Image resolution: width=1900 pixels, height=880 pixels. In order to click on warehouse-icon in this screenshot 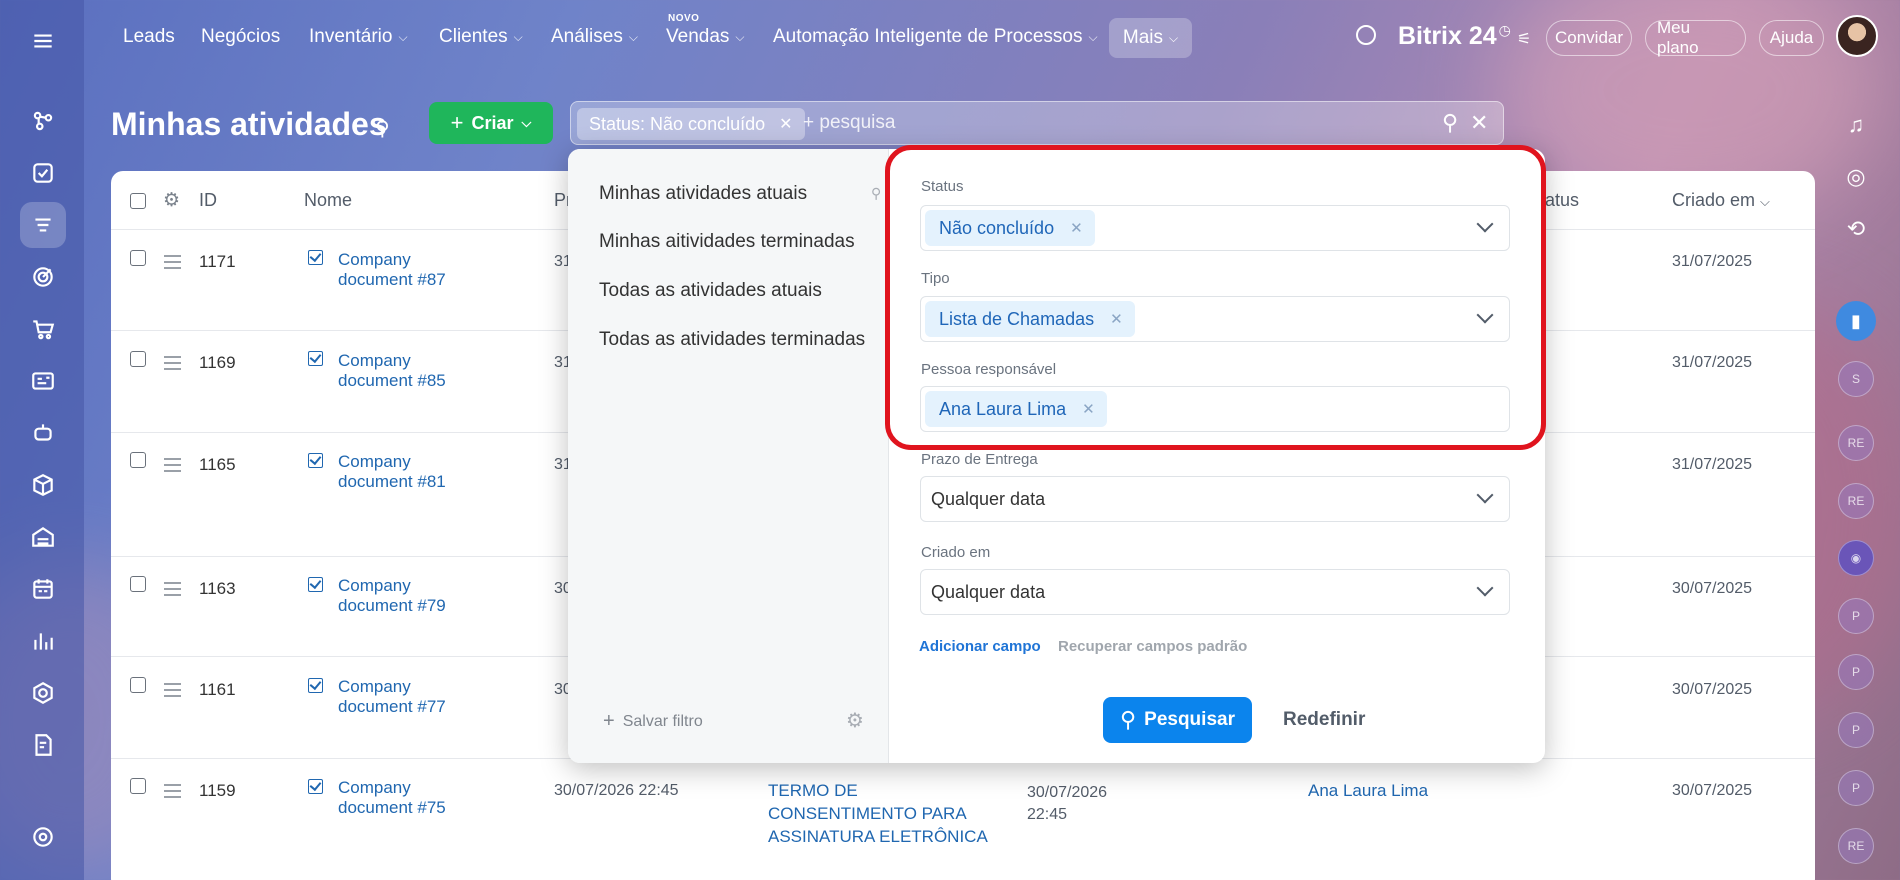, I will do `click(43, 537)`.